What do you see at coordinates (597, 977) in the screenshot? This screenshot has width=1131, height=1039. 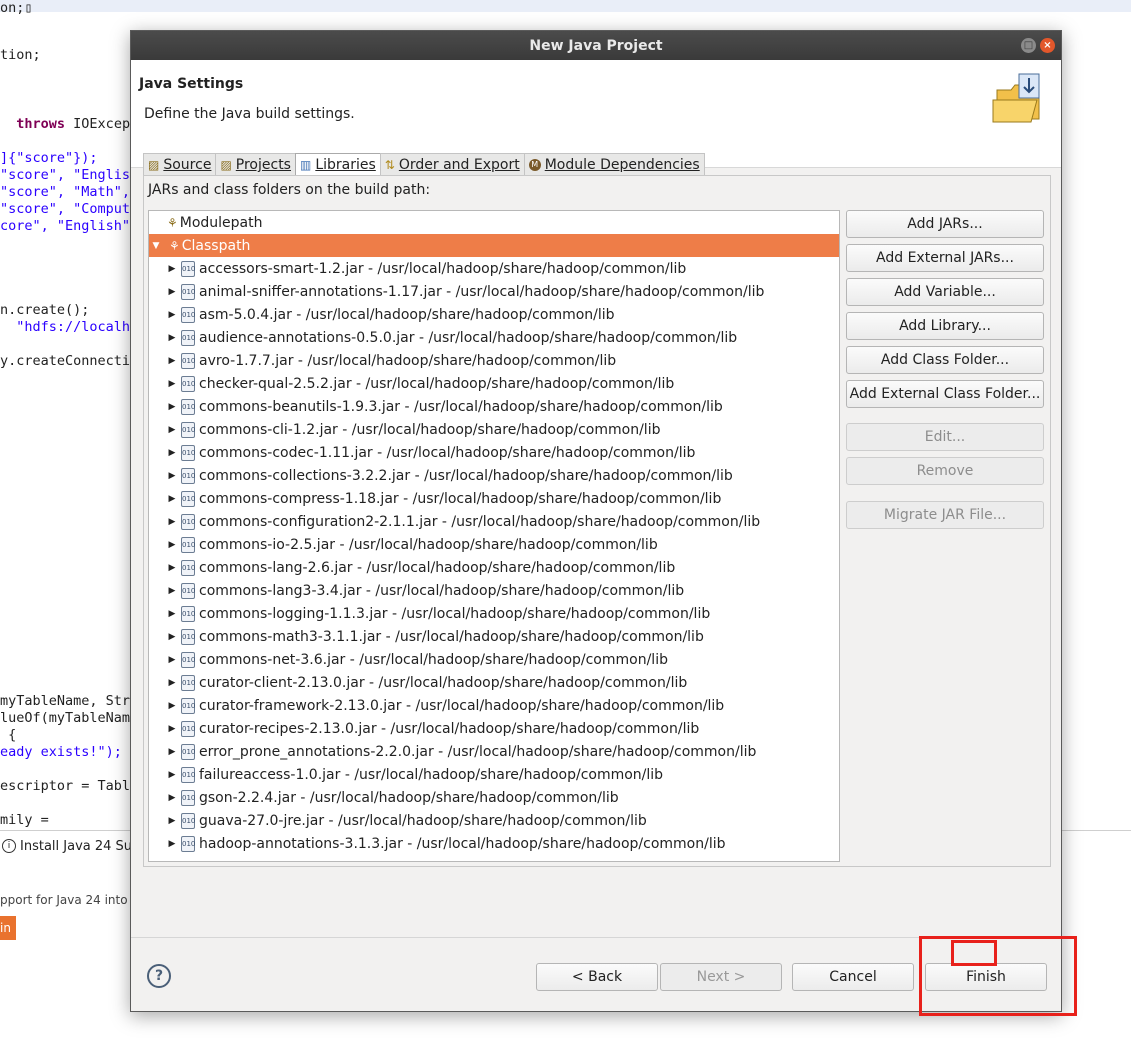 I see `back-button: < Back` at bounding box center [597, 977].